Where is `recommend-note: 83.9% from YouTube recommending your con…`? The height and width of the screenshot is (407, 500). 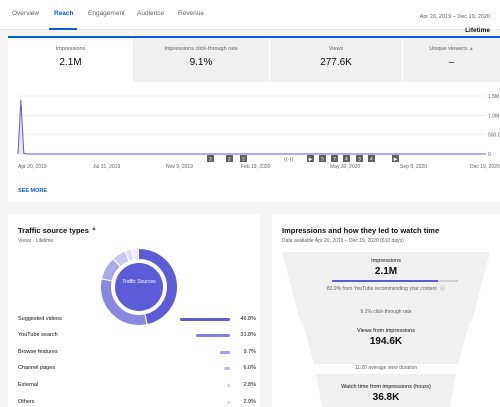 recommend-note: 83.9% from YouTube recommending your con… is located at coordinates (381, 289).